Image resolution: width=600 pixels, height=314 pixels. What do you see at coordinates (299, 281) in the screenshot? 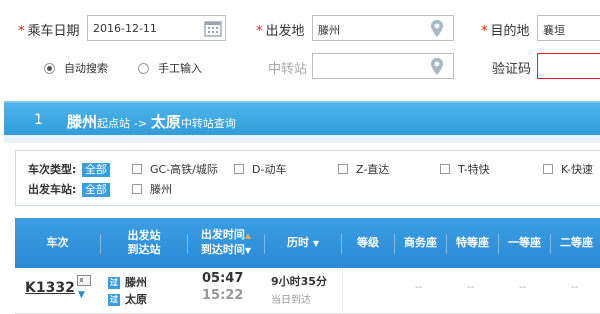
I see `duration: 9小时35分` at bounding box center [299, 281].